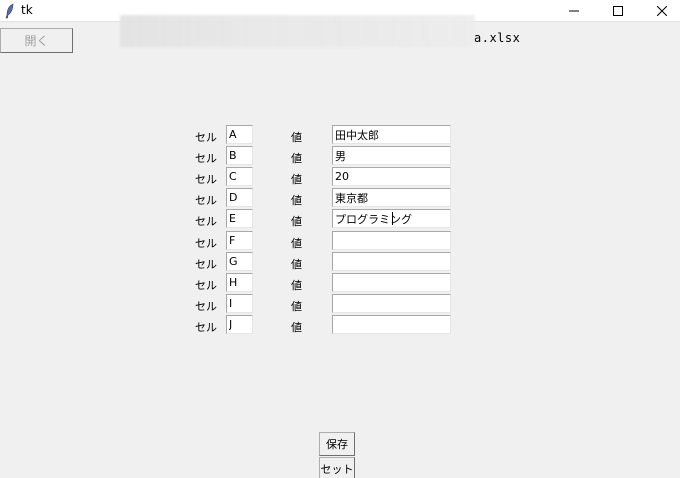 The image size is (680, 478). I want to click on window-title: tk, so click(27, 10).